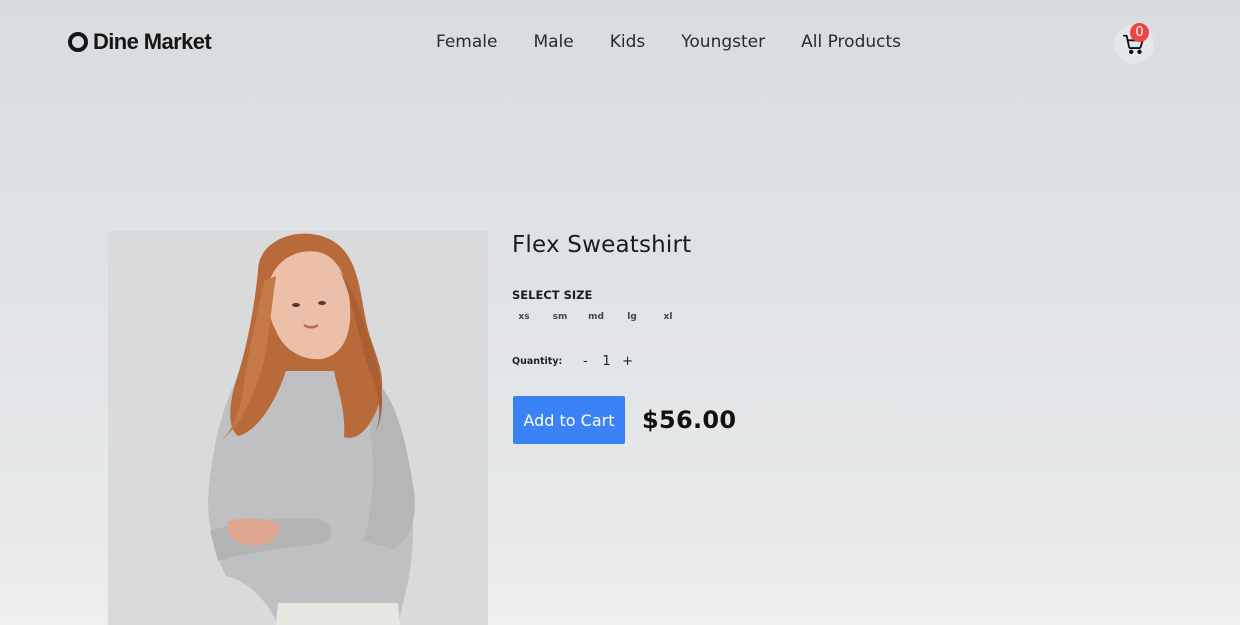 The width and height of the screenshot is (1240, 625). What do you see at coordinates (668, 42) in the screenshot?
I see `main-nav: Female Male Kids Youngster All Products` at bounding box center [668, 42].